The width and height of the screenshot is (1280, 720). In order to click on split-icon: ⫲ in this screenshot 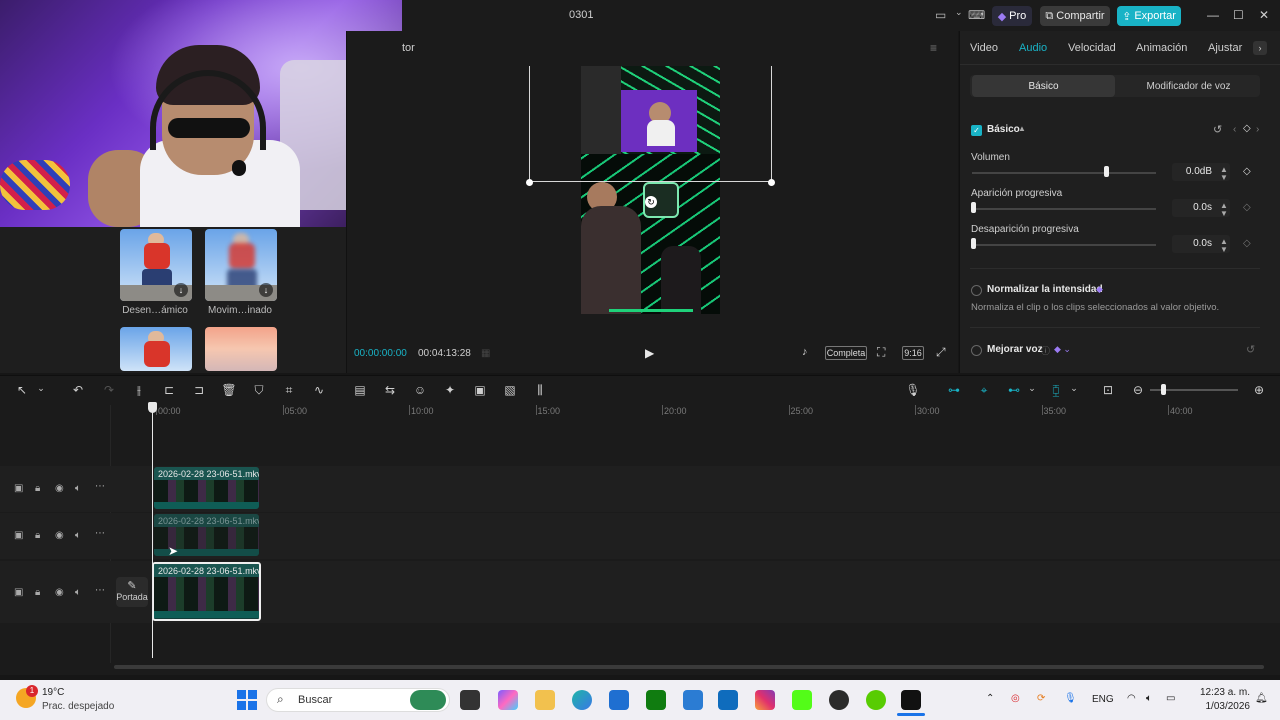, I will do `click(139, 390)`.